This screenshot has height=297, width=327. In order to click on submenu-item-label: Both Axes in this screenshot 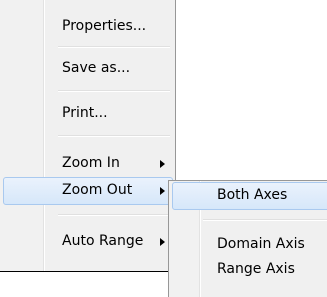, I will do `click(252, 195)`.